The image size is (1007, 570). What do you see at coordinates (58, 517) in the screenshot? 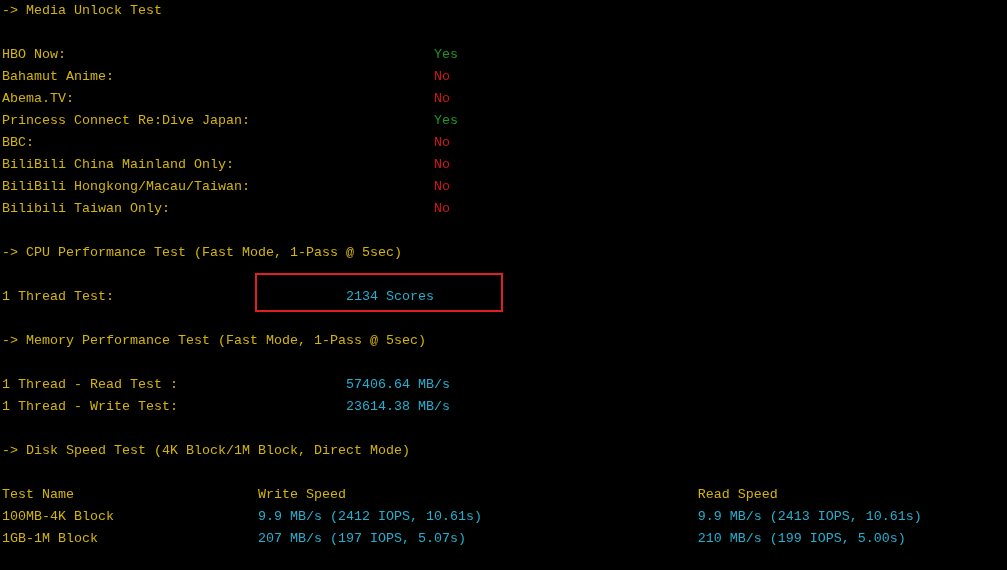
I see `table-cell-text: 100MB-4K Block` at bounding box center [58, 517].